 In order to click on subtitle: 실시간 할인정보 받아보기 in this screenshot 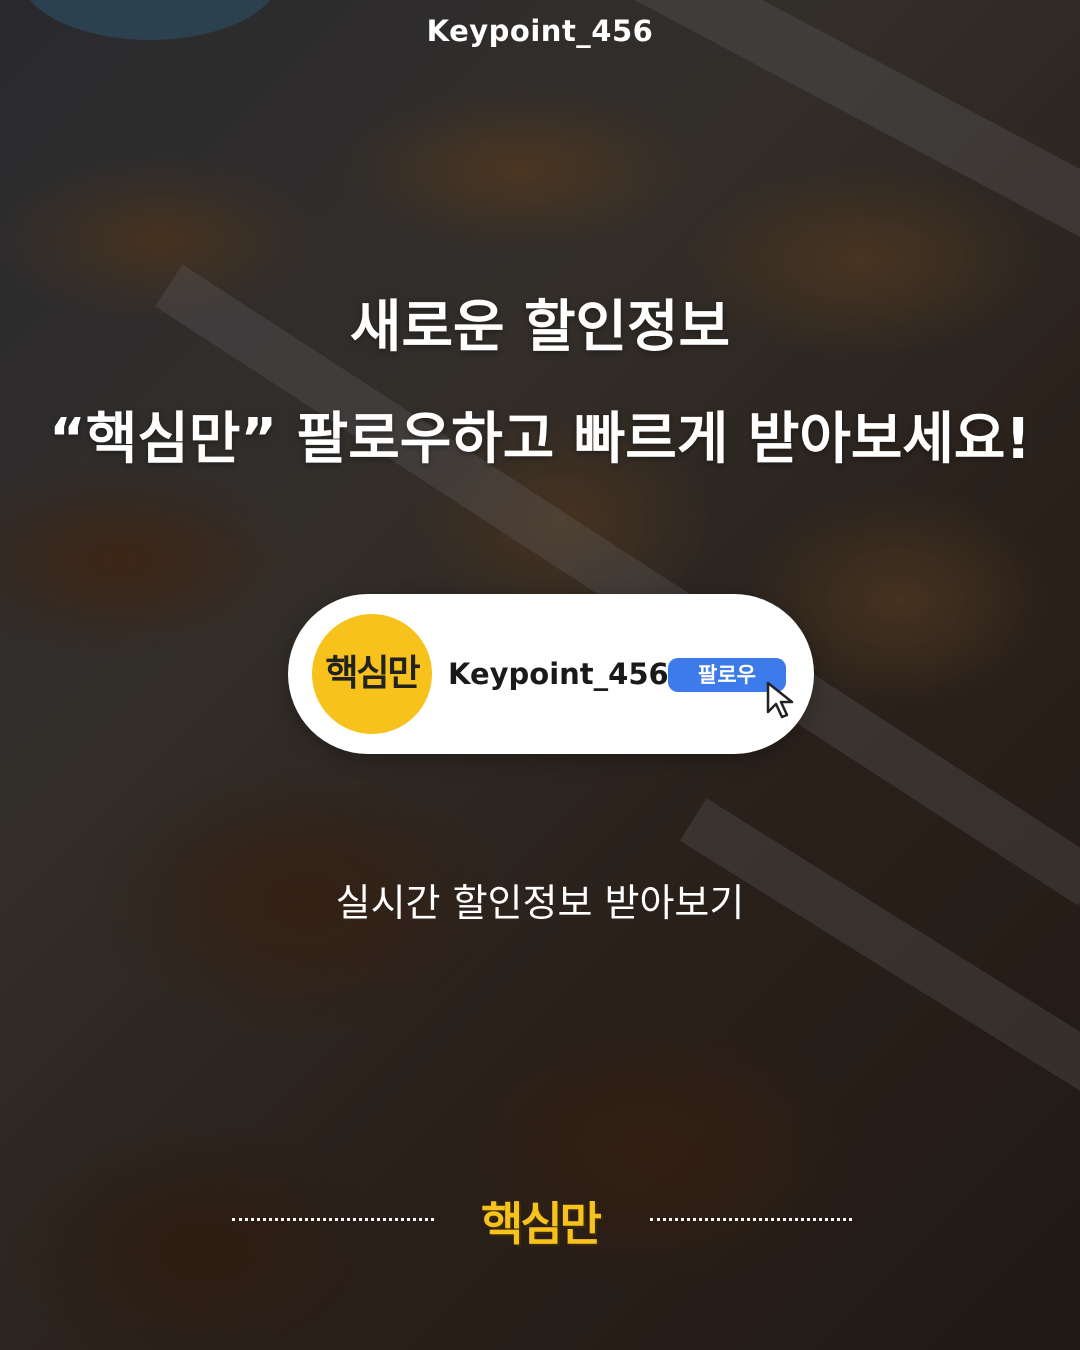, I will do `click(540, 903)`.